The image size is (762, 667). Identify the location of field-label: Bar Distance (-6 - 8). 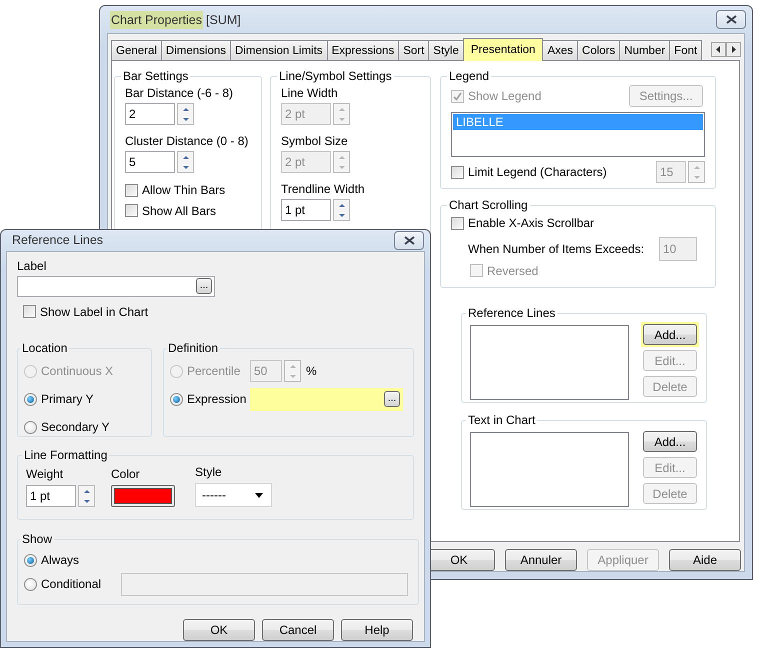
(179, 93).